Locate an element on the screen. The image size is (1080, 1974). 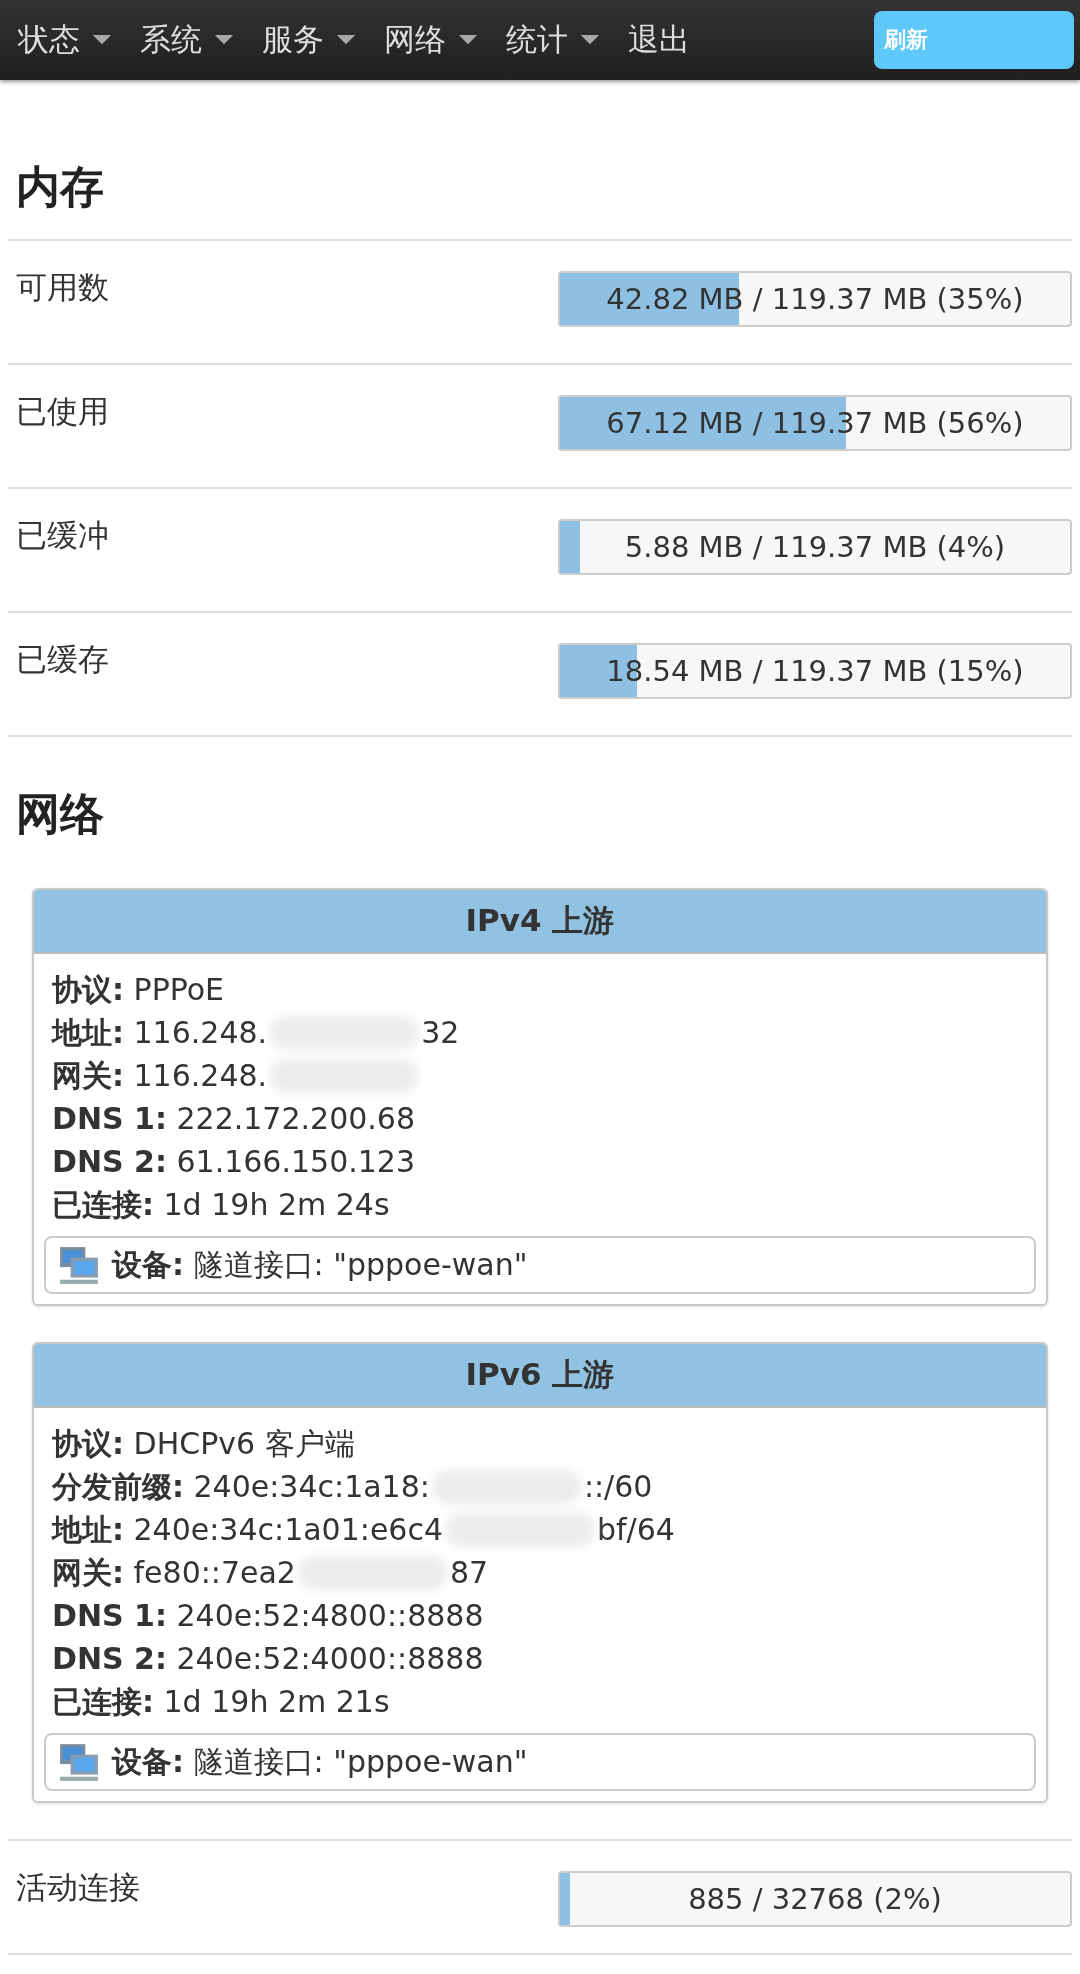
info-line: ::/60 is located at coordinates (618, 1487).